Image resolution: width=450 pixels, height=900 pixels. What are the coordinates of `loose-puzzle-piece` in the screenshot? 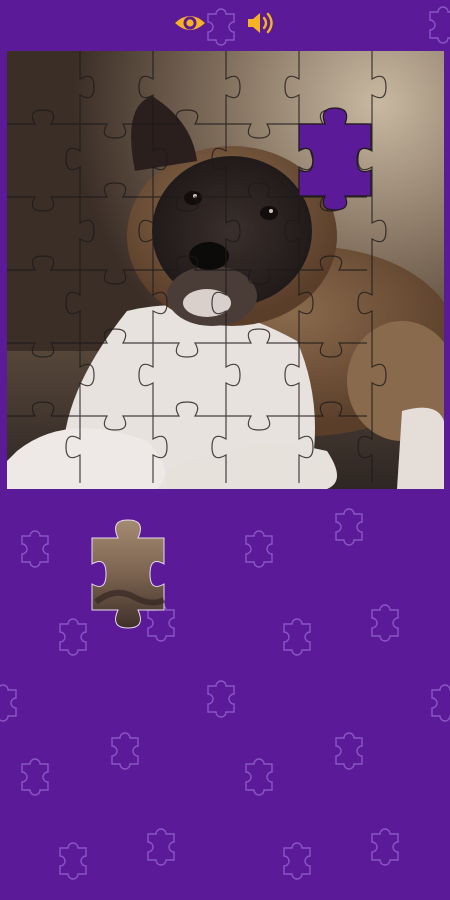 It's located at (128, 575).